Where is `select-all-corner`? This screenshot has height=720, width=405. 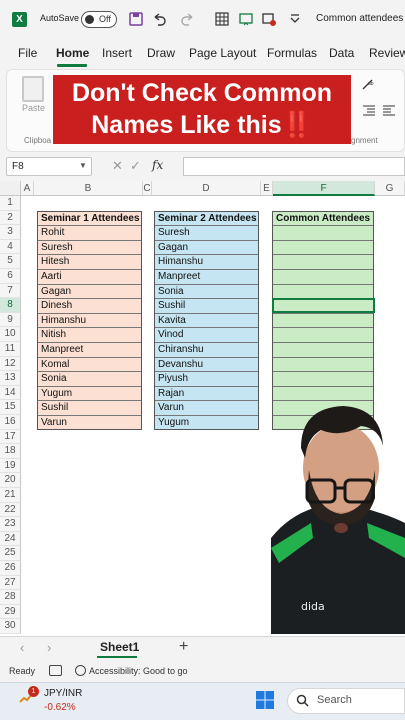 select-all-corner is located at coordinates (10, 188).